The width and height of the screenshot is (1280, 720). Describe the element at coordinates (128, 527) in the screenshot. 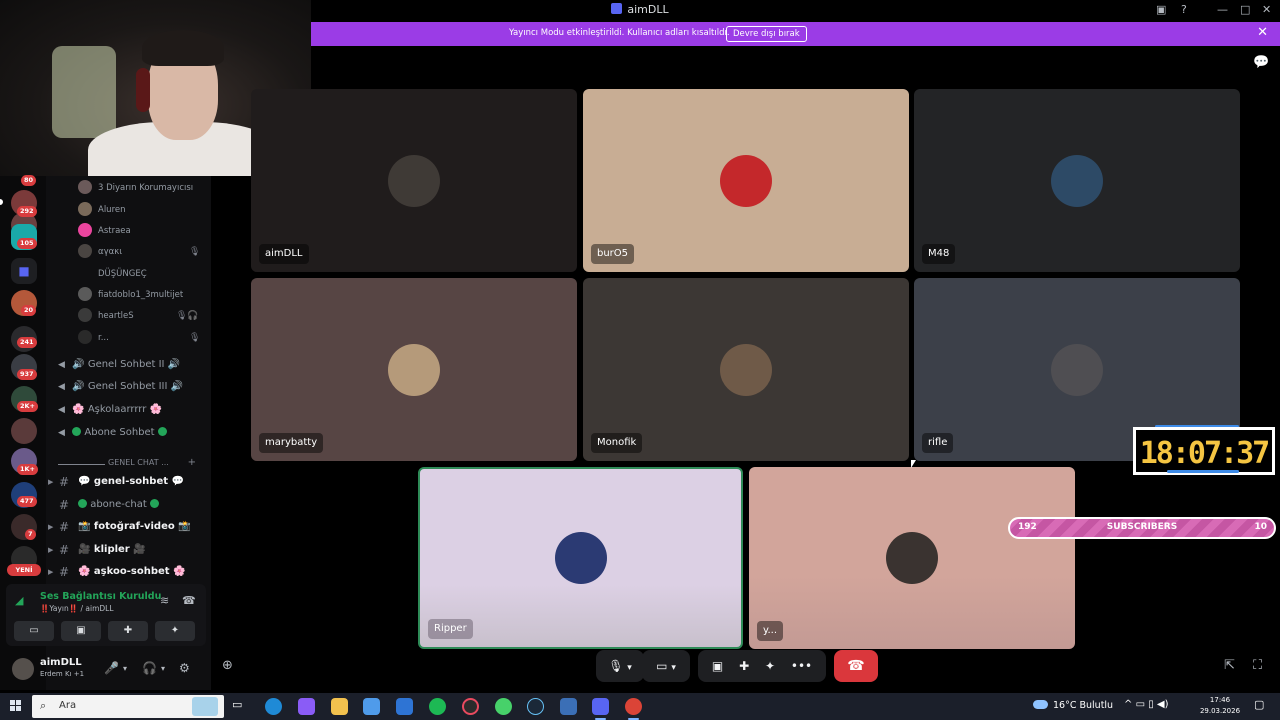

I see `text-channel: ▶ # 📸 fotoğraf-video 📸` at that location.